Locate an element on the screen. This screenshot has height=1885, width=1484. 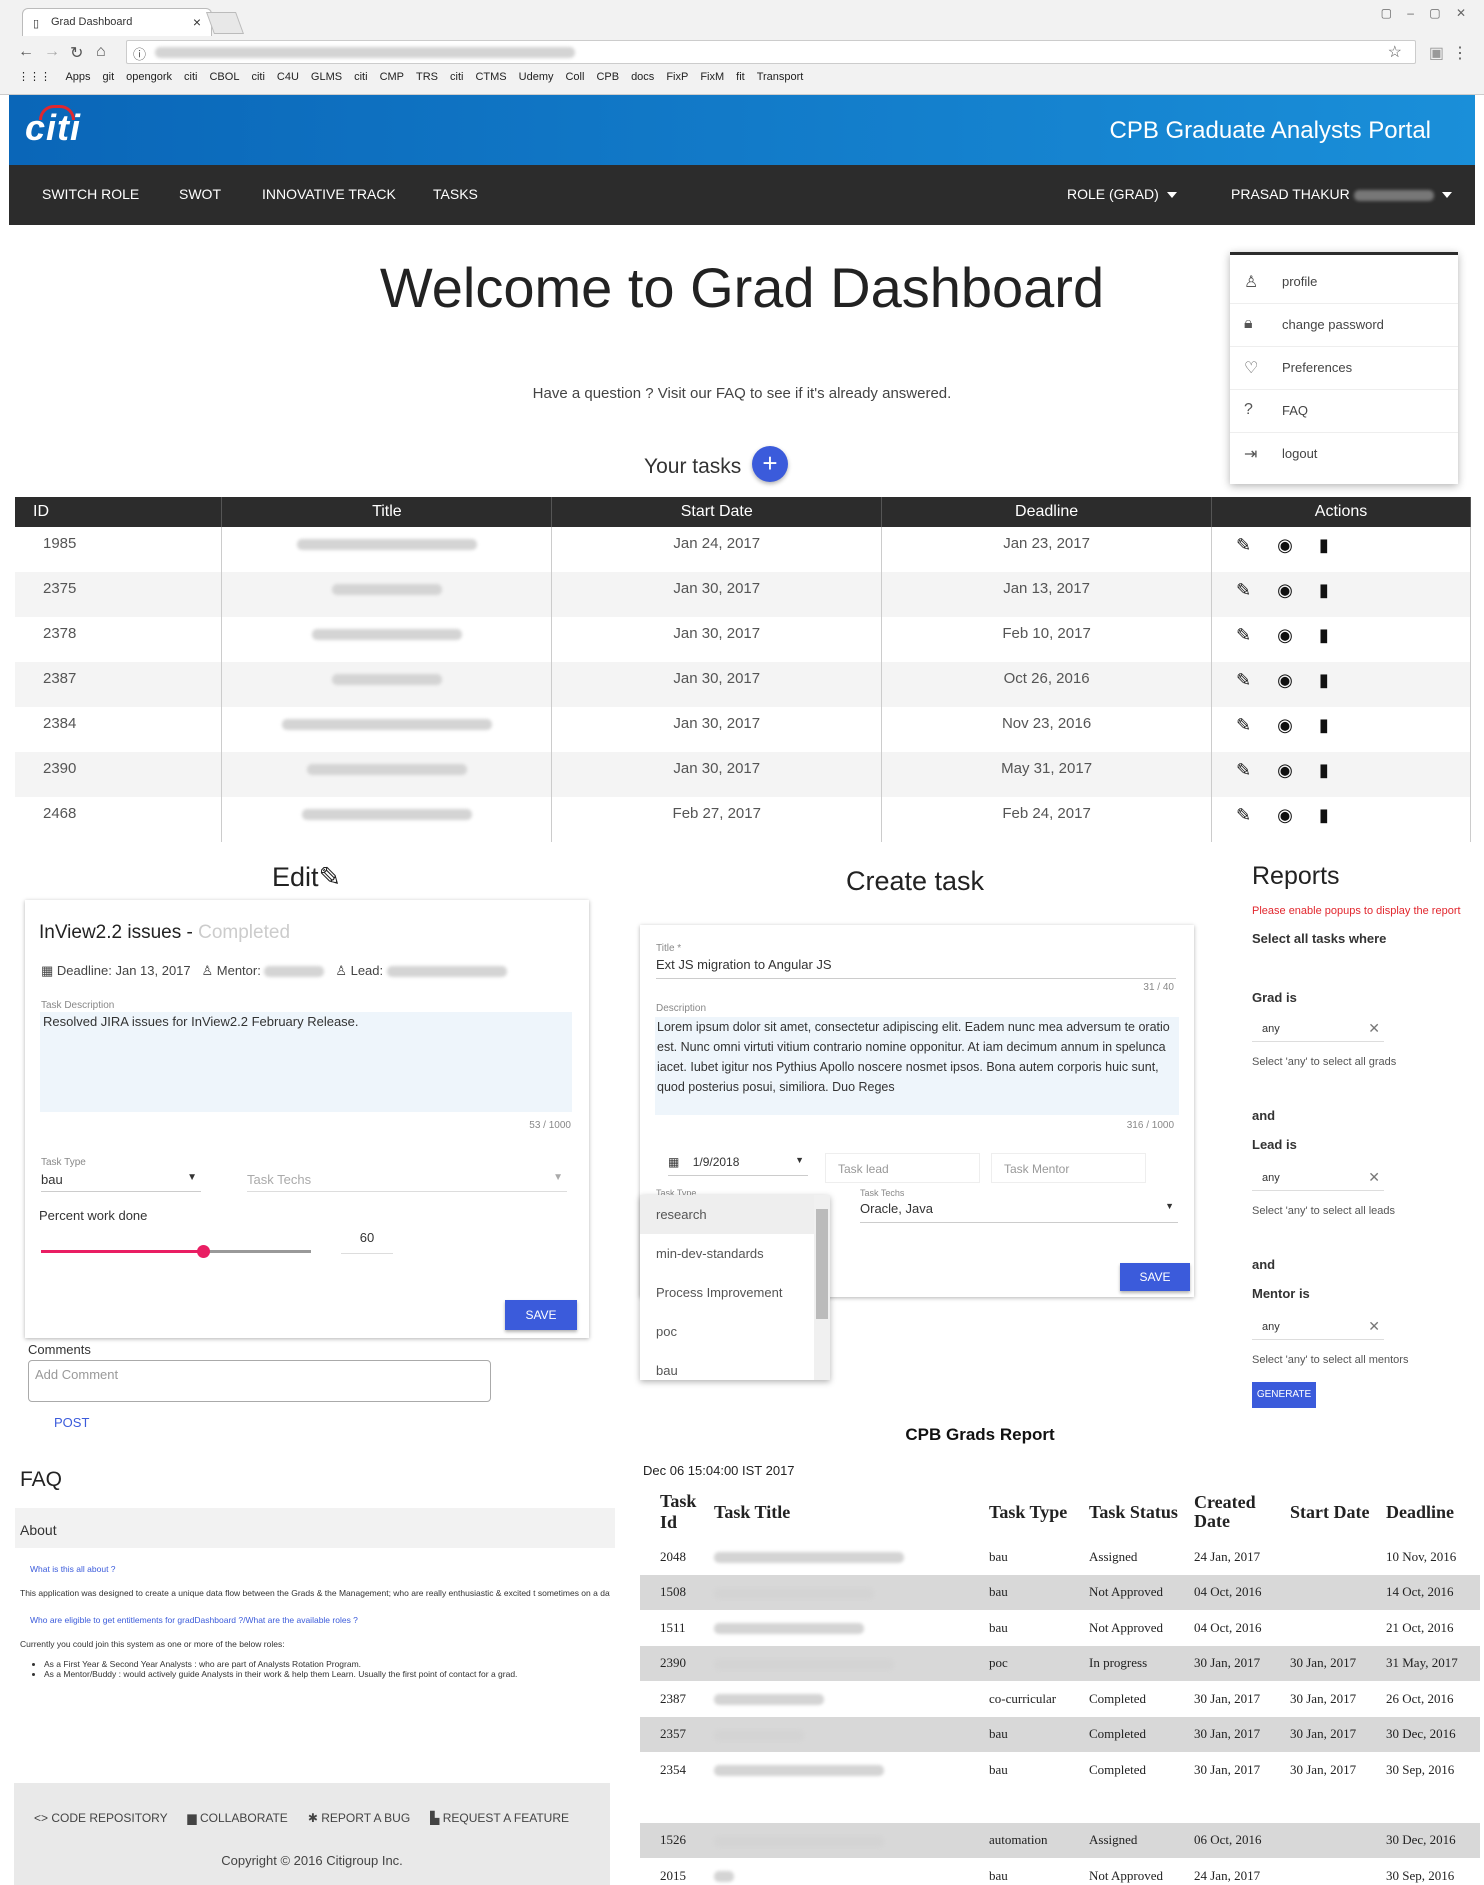
bookmark-item: Transport is located at coordinates (780, 77).